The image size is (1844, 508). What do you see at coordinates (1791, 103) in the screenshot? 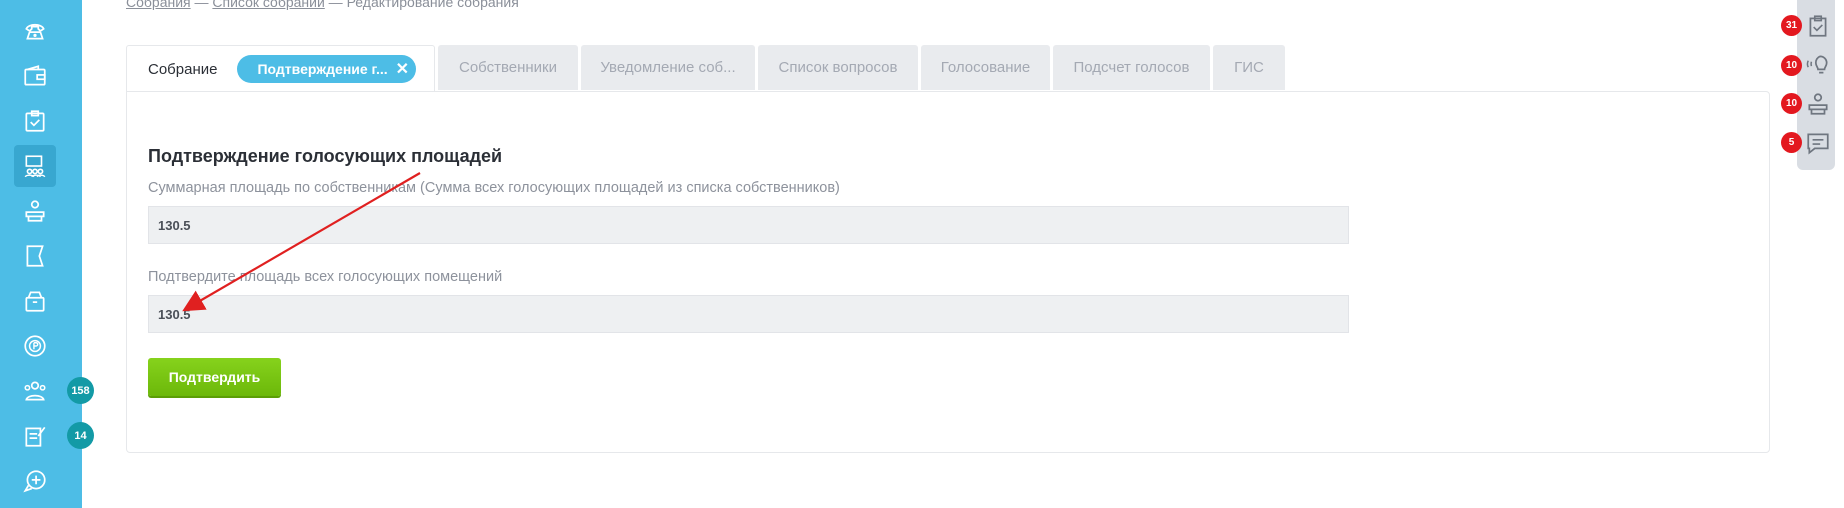
I see `reception-count-badge: 10` at bounding box center [1791, 103].